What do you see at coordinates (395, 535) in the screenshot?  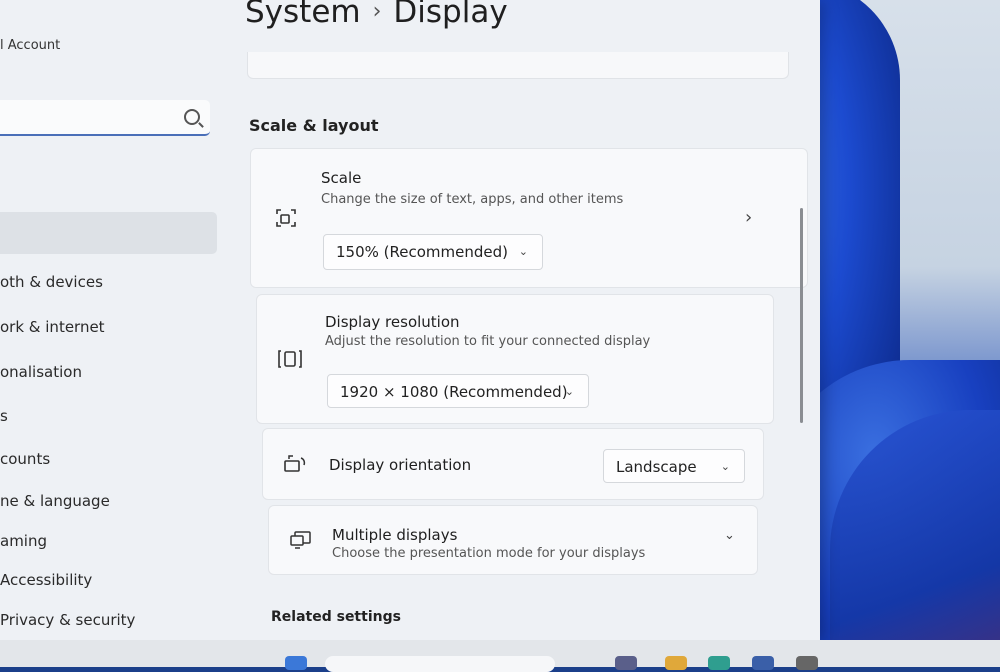 I see `multiple-displays-label: Multiple displays` at bounding box center [395, 535].